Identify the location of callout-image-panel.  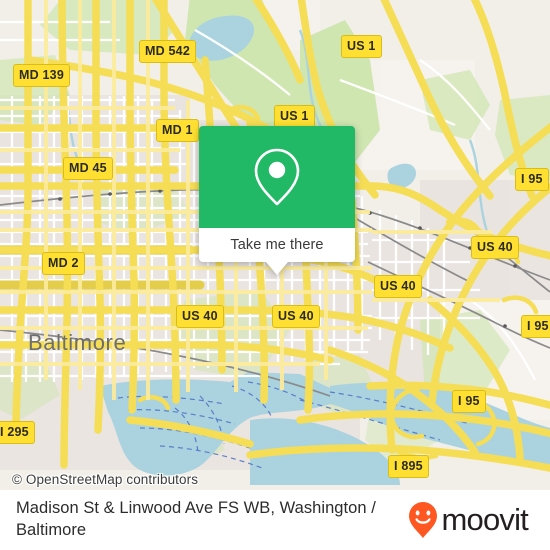
(277, 177).